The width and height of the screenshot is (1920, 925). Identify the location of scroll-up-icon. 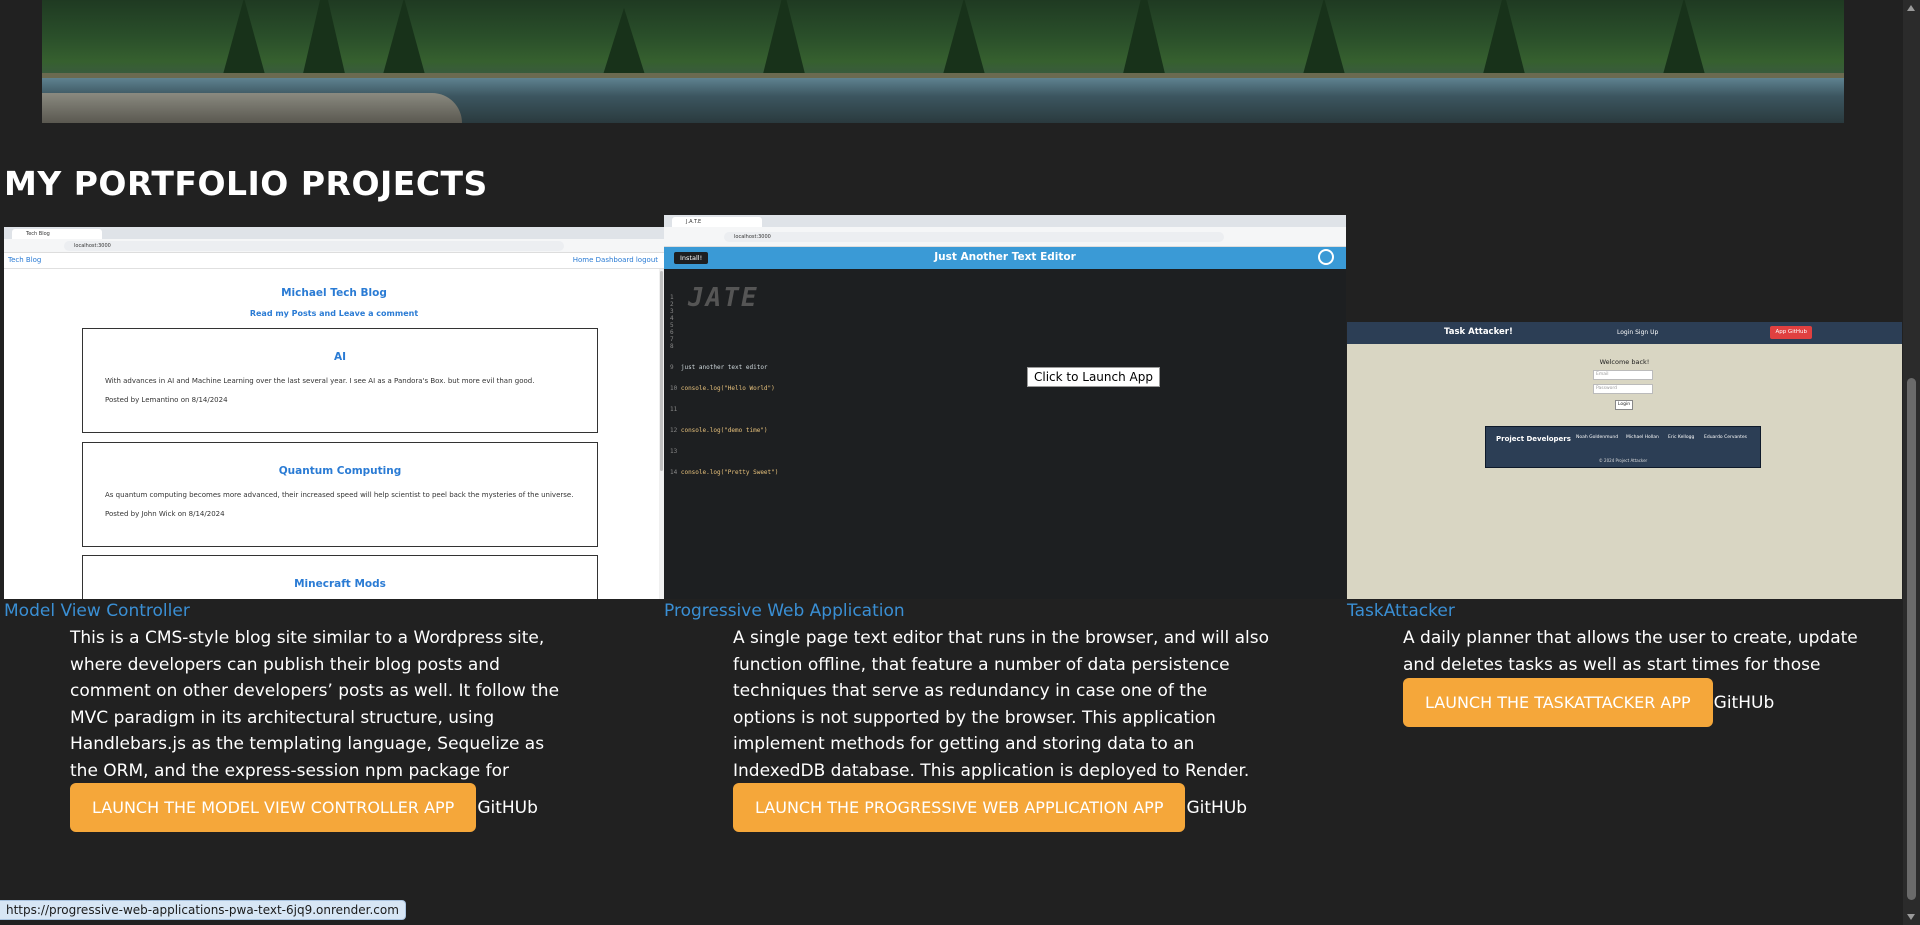
(1911, 8).